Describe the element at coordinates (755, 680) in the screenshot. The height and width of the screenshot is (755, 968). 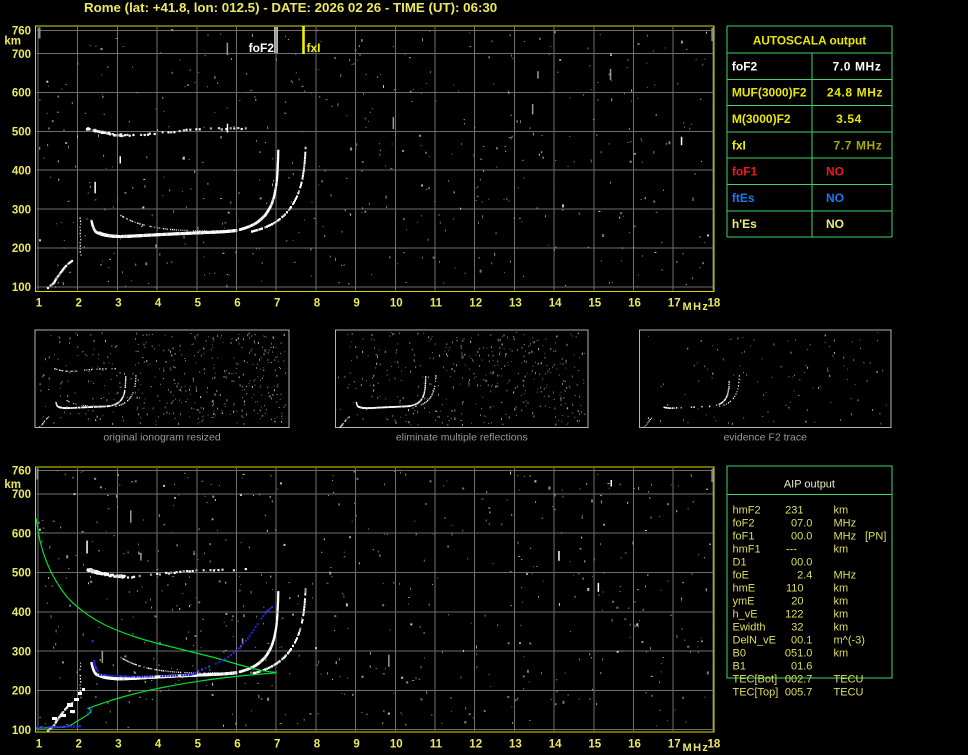
I see `svg-text: TEC[Bot]` at that location.